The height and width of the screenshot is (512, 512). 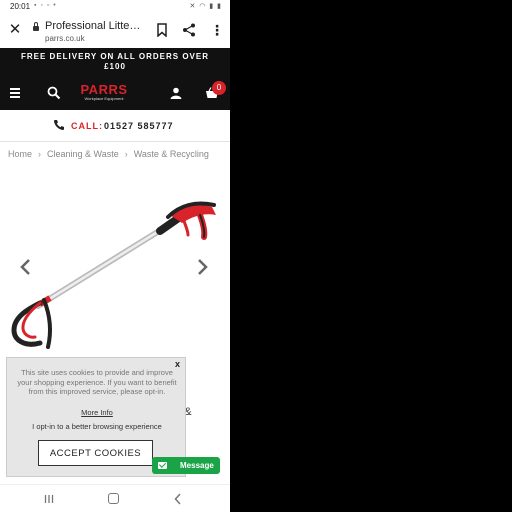 What do you see at coordinates (36, 26) in the screenshot?
I see `lock-icon` at bounding box center [36, 26].